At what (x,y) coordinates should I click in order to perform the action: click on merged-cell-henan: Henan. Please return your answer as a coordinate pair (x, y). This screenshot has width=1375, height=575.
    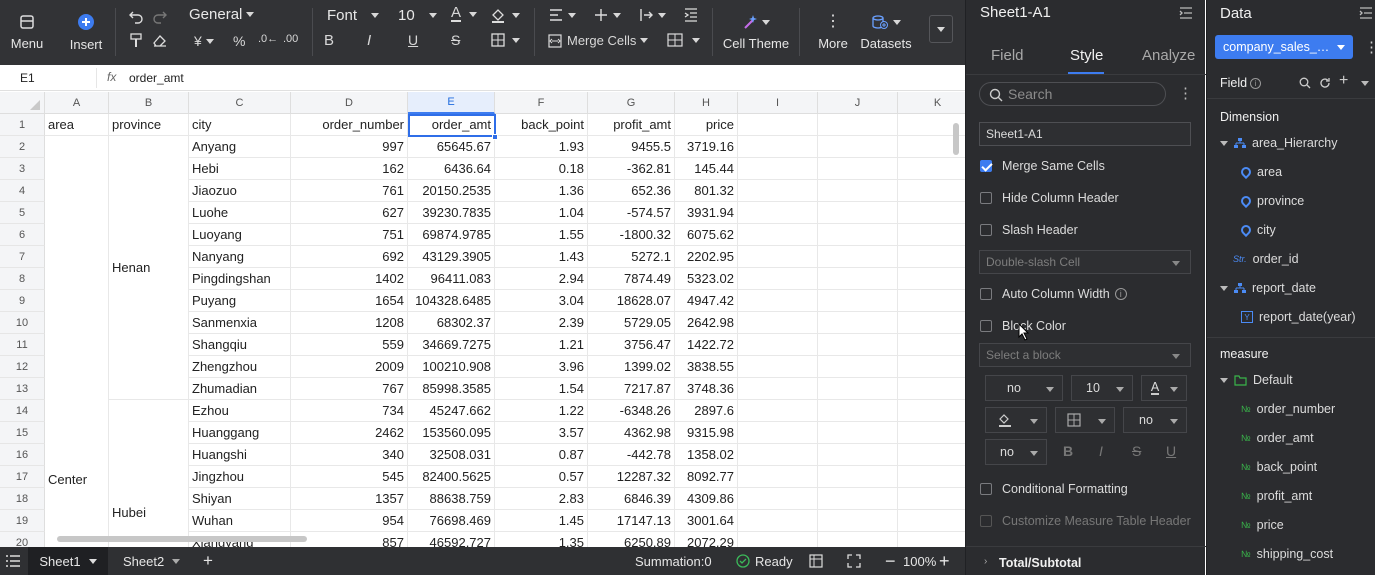
    Looking at the image, I should click on (149, 268).